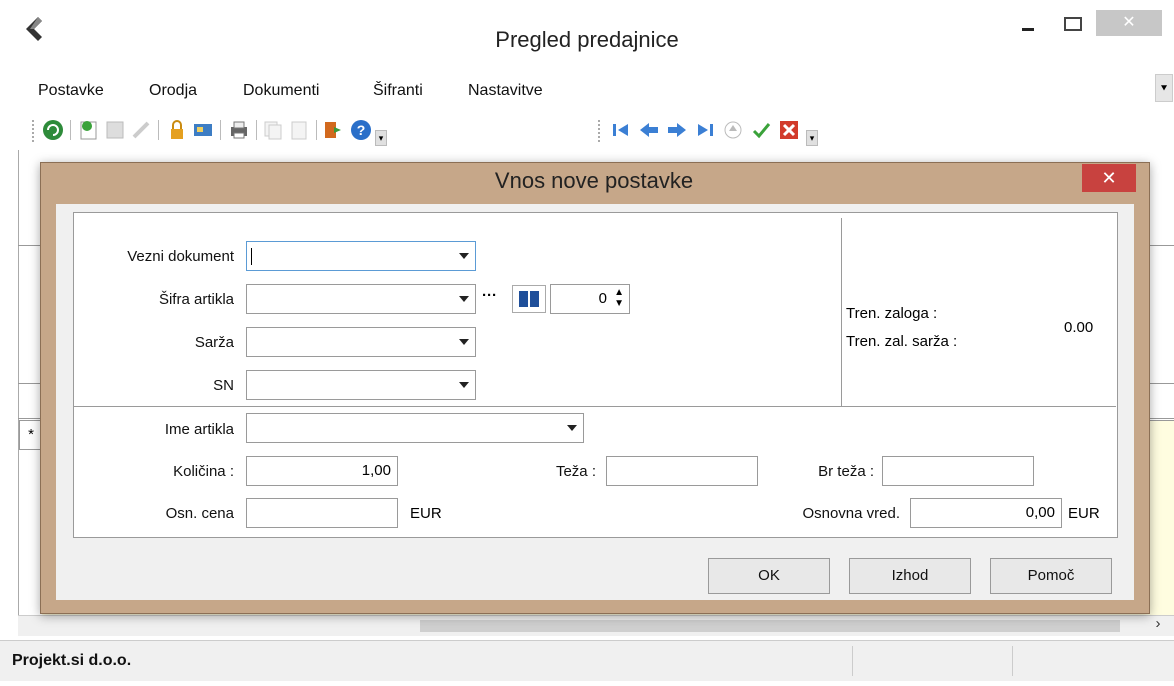  I want to click on tren-zaloga-value: 0.00, so click(1079, 327).